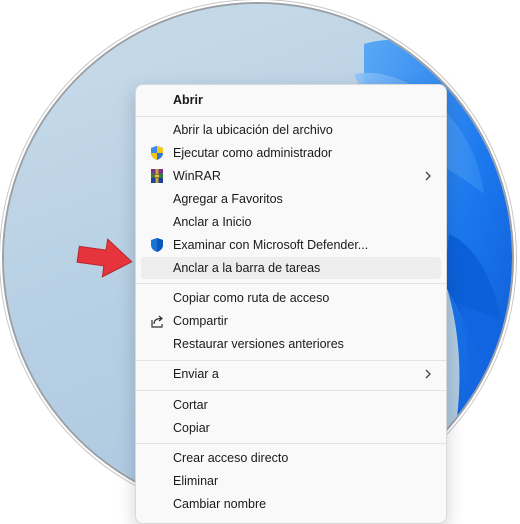 The height and width of the screenshot is (524, 520). Describe the element at coordinates (291, 481) in the screenshot. I see `menu-item-delete: Eliminar` at that location.